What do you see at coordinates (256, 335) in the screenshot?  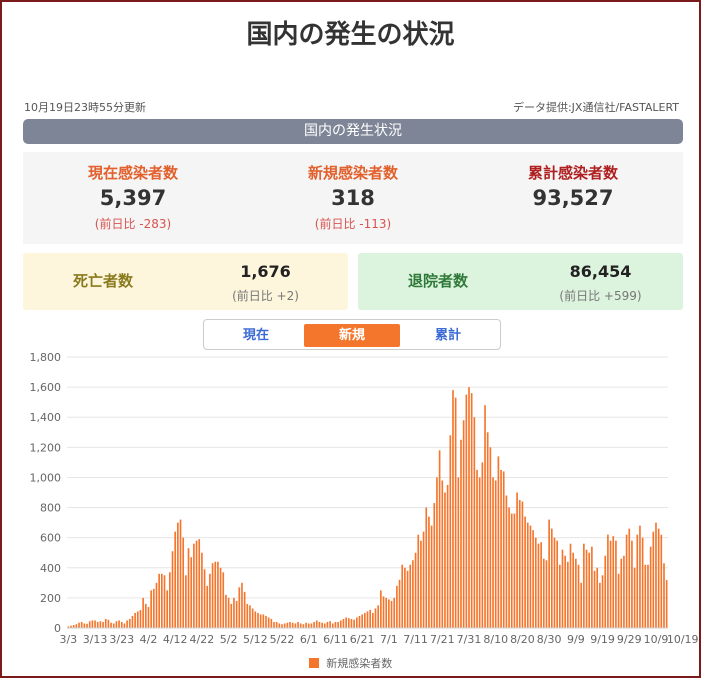 I see `tab-current: 現在` at bounding box center [256, 335].